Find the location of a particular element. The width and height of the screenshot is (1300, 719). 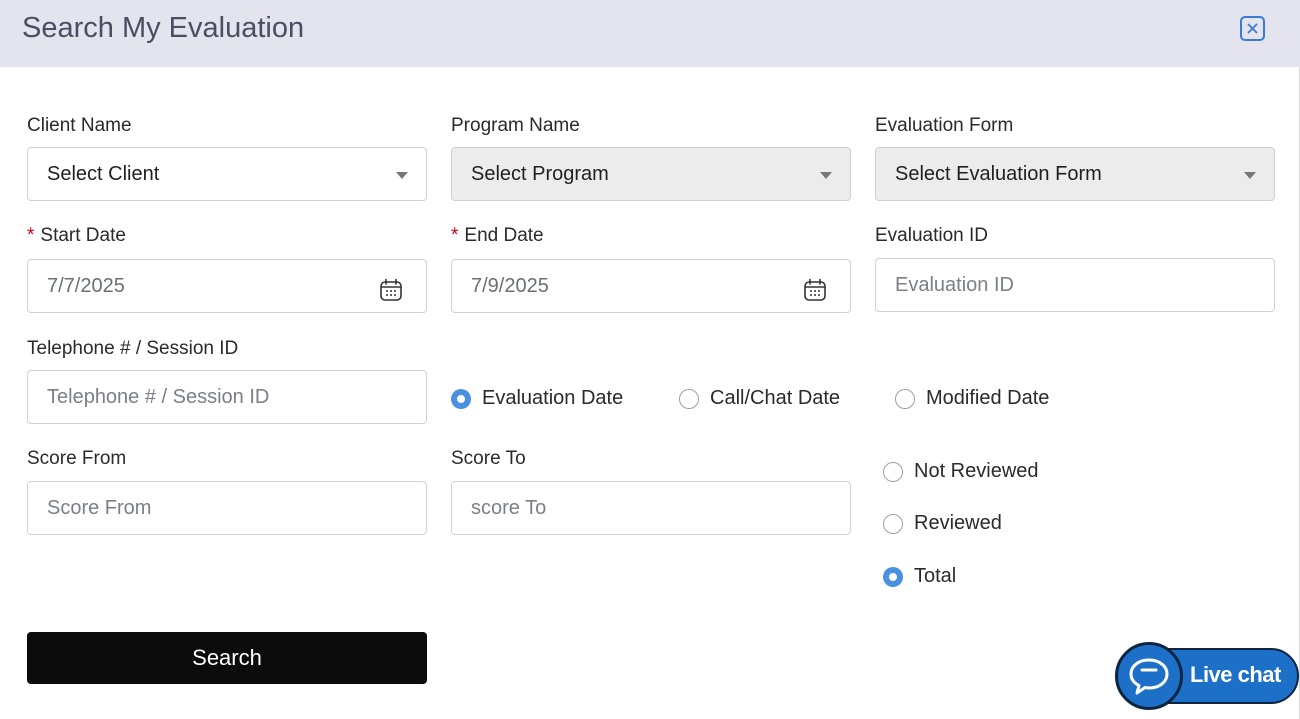

modal-title: Search My Evaluation is located at coordinates (163, 28).